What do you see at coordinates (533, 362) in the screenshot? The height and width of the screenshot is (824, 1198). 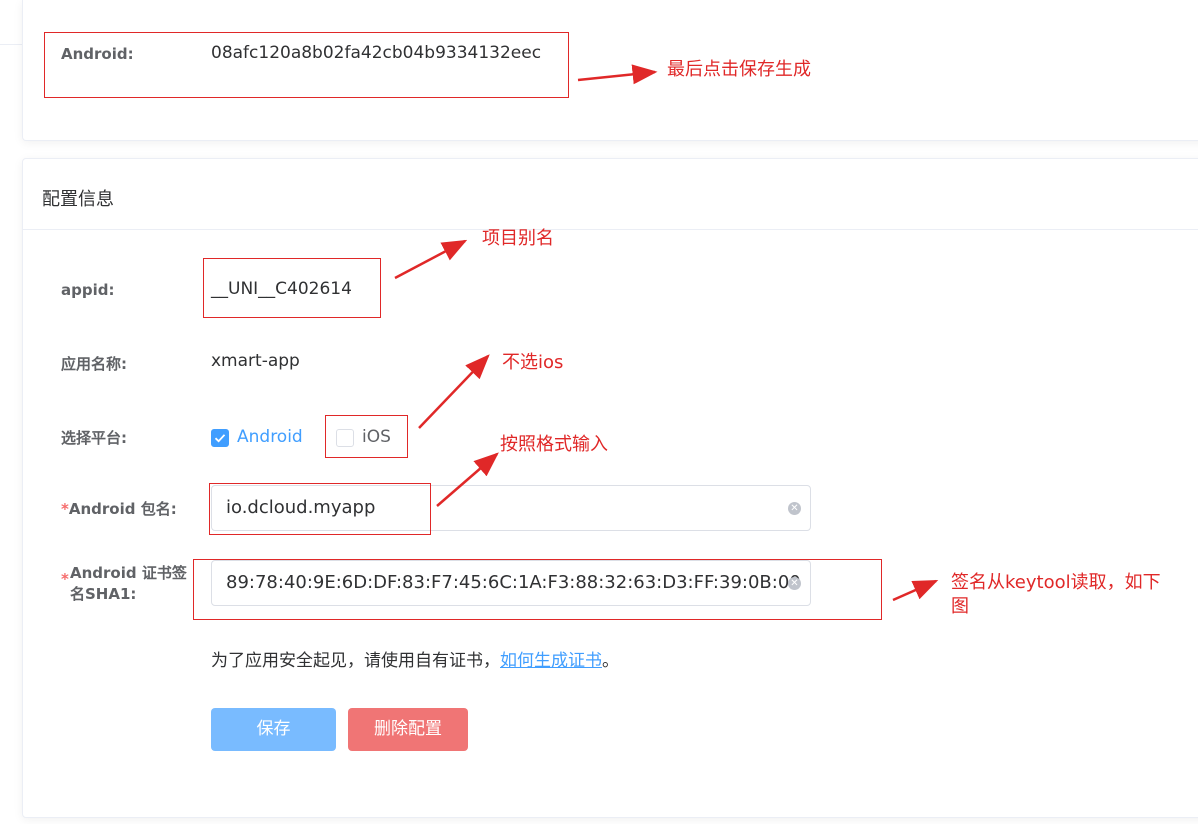 I see `annotation-no-ios-hint: 不选ios` at bounding box center [533, 362].